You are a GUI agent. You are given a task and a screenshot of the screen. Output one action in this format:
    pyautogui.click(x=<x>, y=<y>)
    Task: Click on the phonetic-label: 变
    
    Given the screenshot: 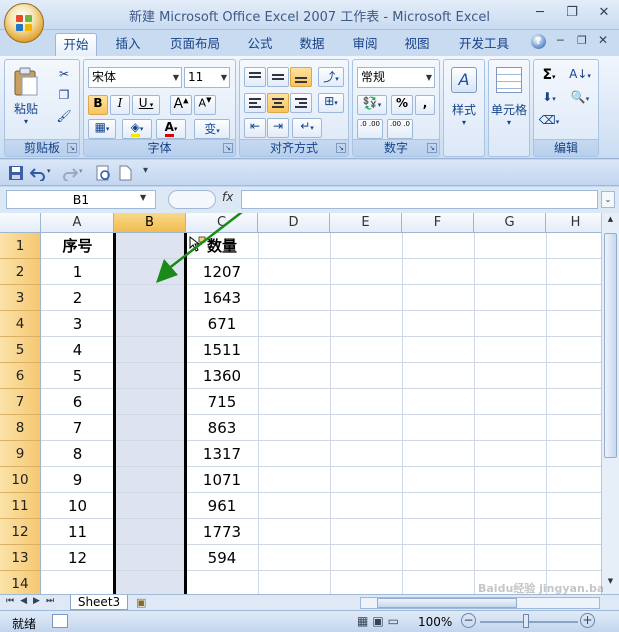 What is the action you would take?
    pyautogui.click(x=210, y=129)
    